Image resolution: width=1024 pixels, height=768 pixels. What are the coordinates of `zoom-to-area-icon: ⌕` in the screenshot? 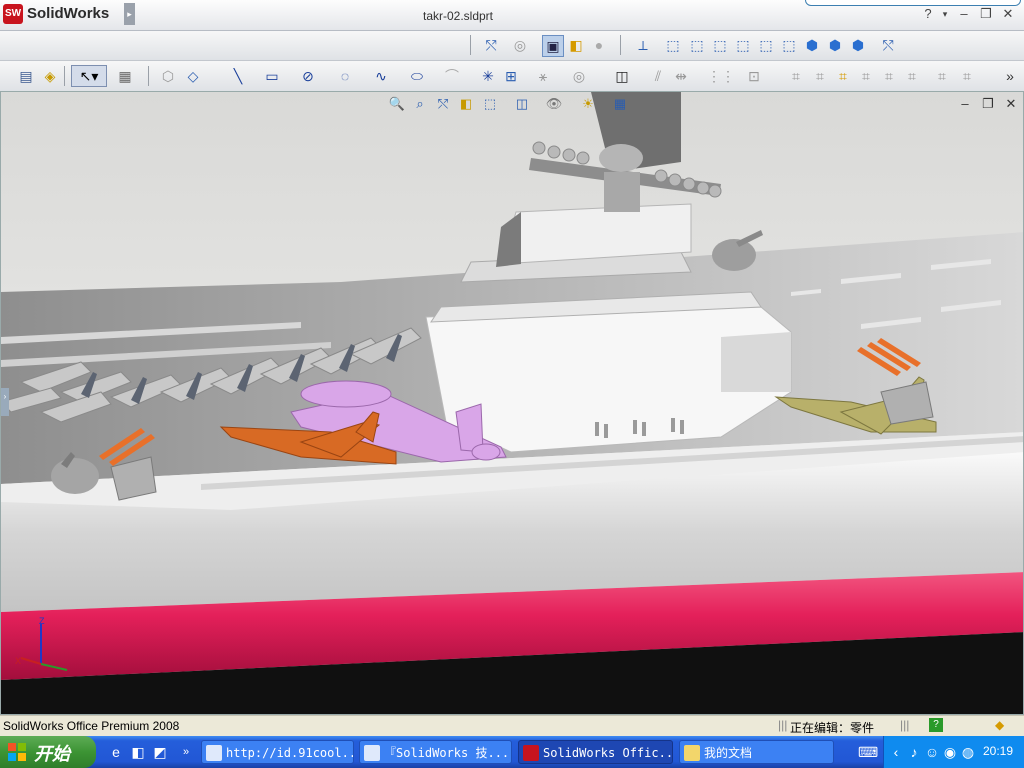 It's located at (420, 104).